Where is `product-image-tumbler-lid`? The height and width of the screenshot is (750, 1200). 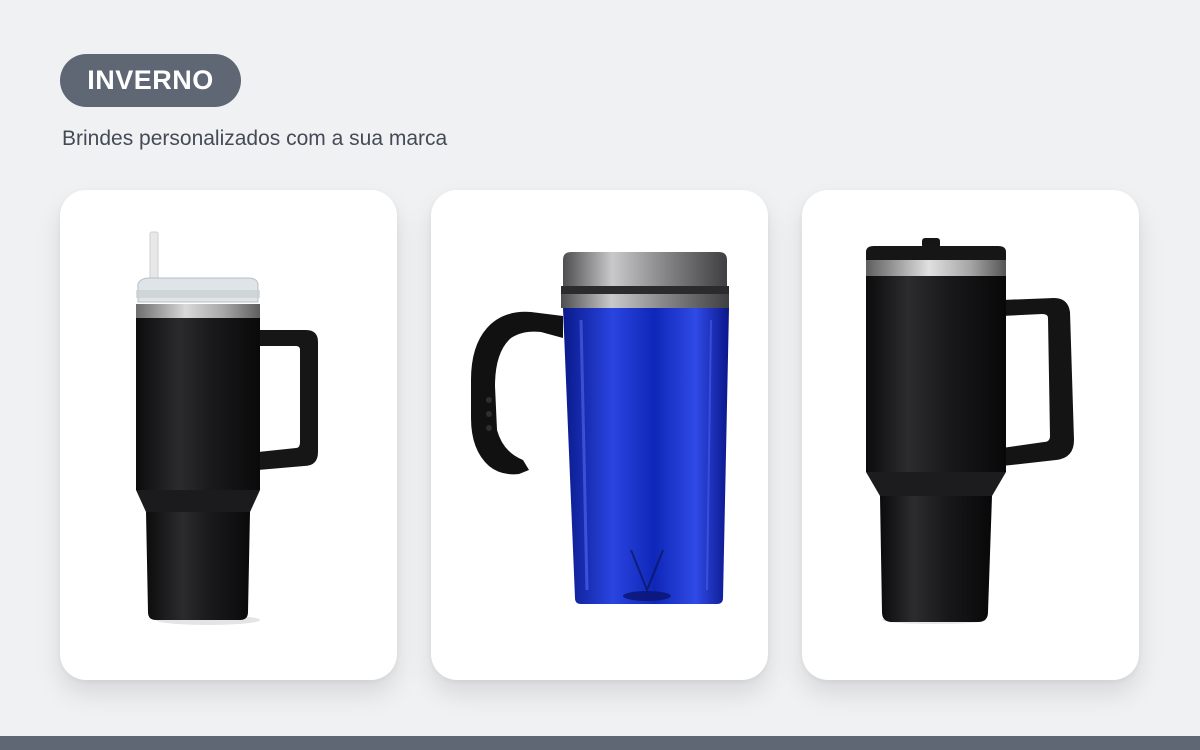 product-image-tumbler-lid is located at coordinates (970, 431).